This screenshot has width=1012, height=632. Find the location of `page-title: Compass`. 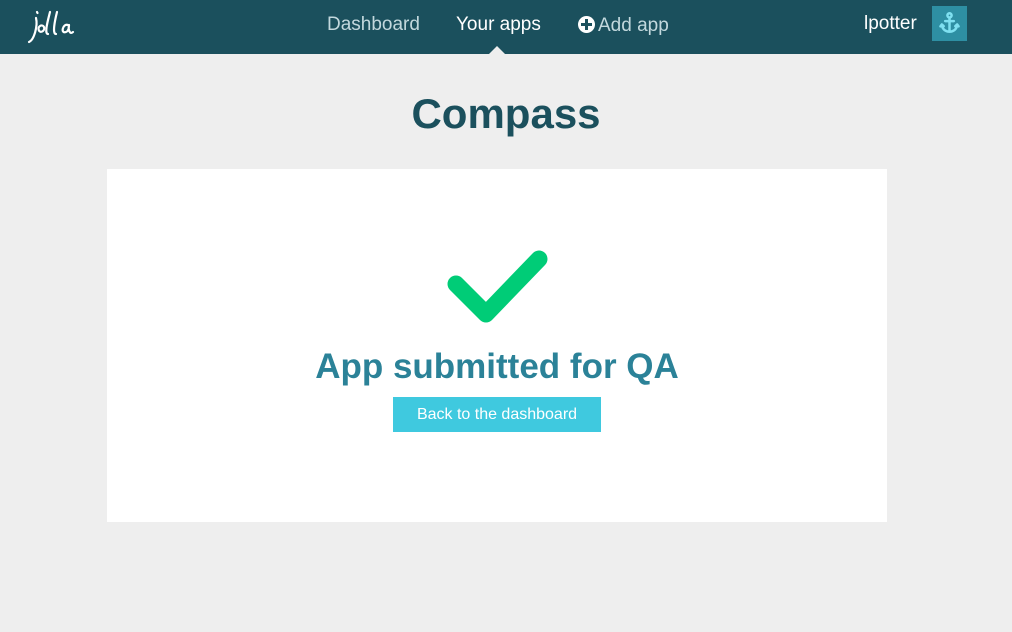

page-title: Compass is located at coordinates (506, 113).